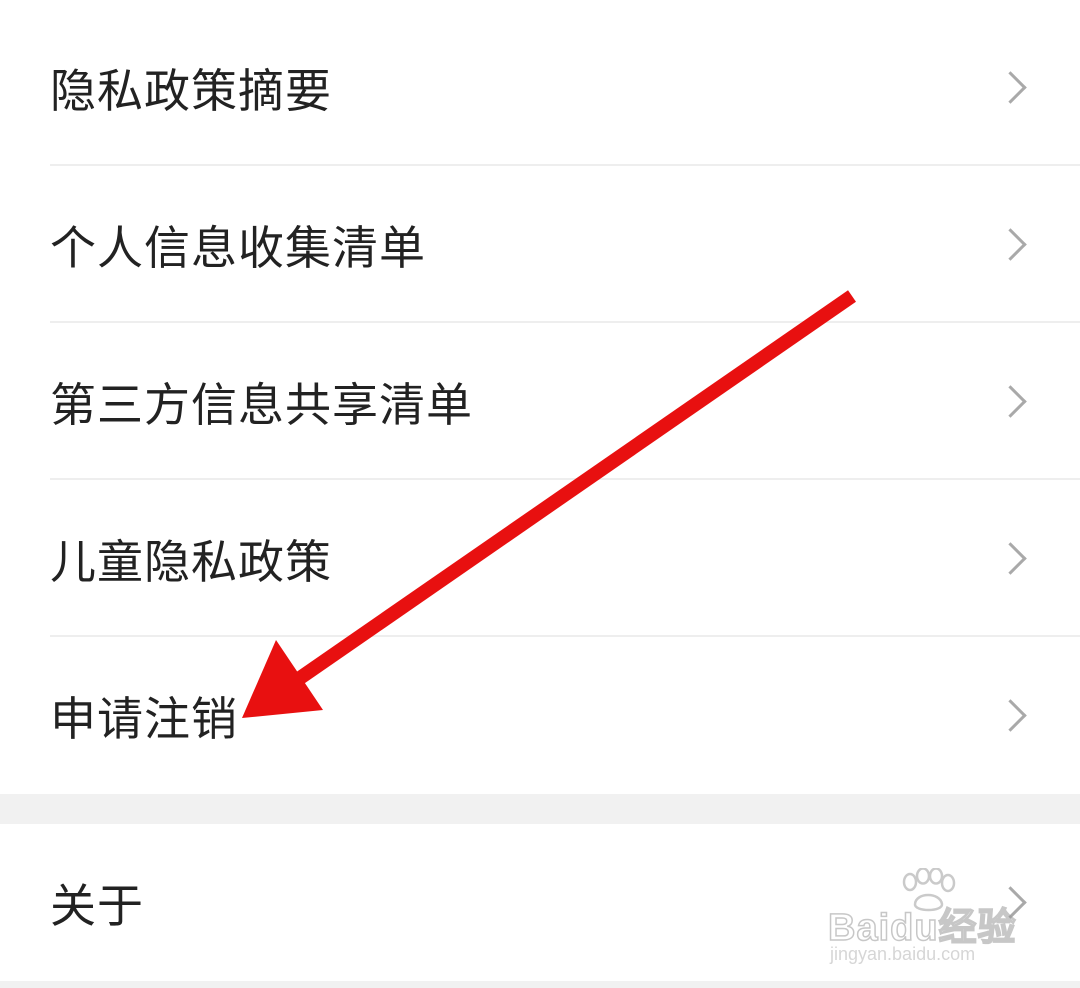 The width and height of the screenshot is (1080, 988). I want to click on row-label: 儿童隐私政策, so click(191, 561).